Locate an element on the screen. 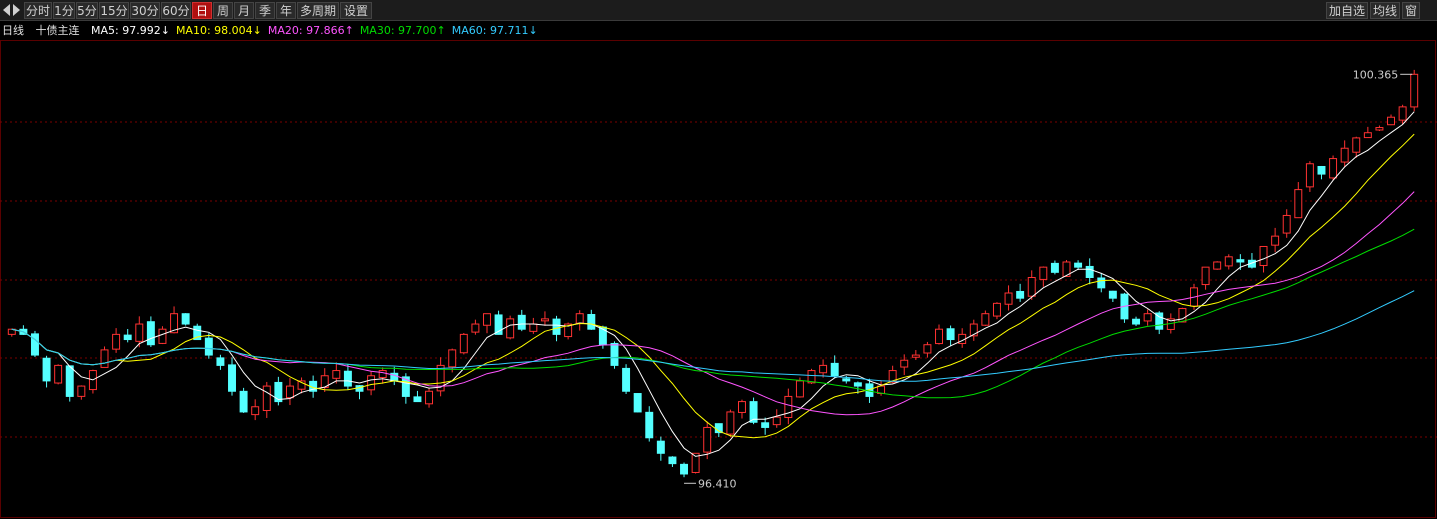  ma-value-2: MA20: 97.866↑ is located at coordinates (310, 30).